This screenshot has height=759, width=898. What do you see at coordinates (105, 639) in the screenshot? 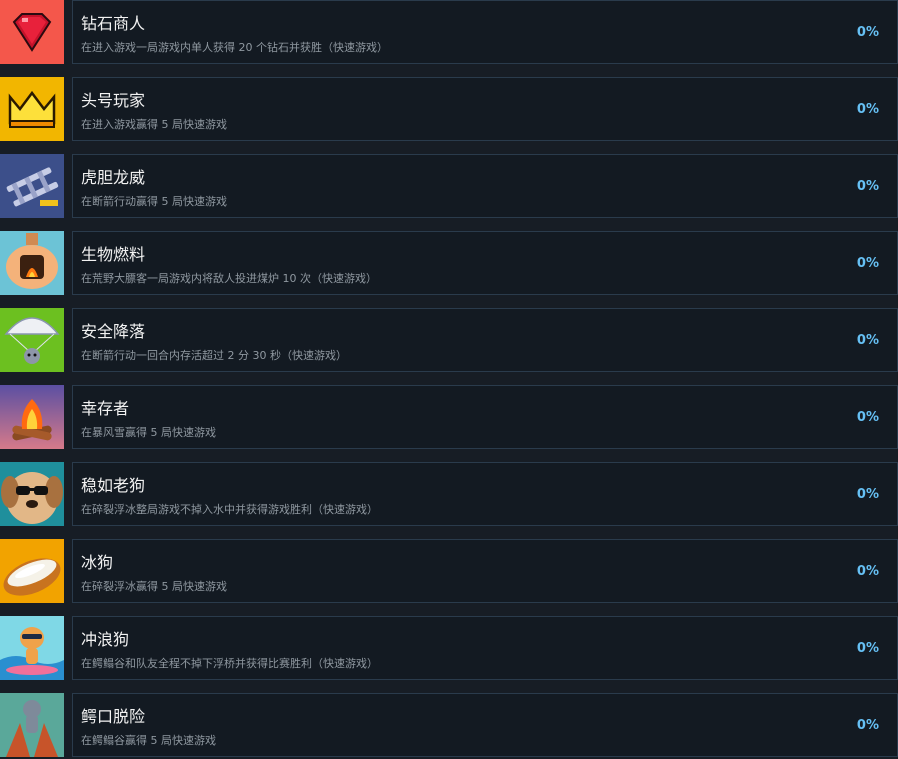
I see `achievement-title: 冲浪狗` at bounding box center [105, 639].